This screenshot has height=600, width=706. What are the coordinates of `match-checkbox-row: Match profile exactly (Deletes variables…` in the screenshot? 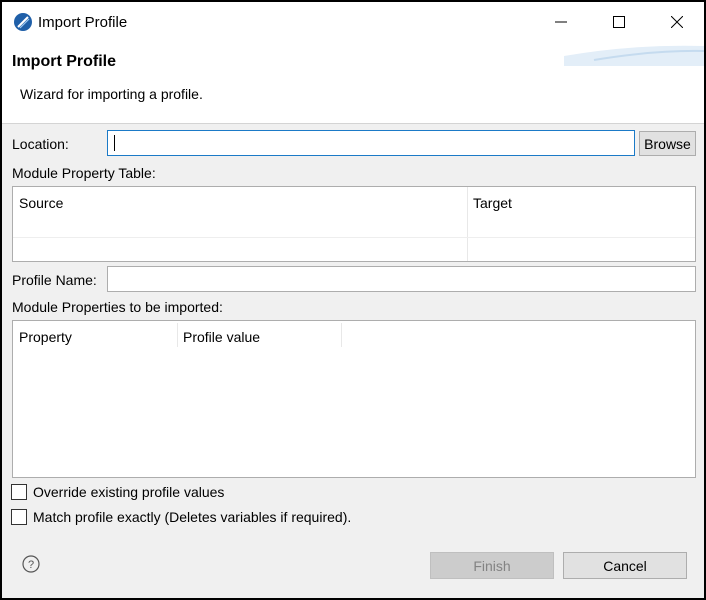 It's located at (181, 517).